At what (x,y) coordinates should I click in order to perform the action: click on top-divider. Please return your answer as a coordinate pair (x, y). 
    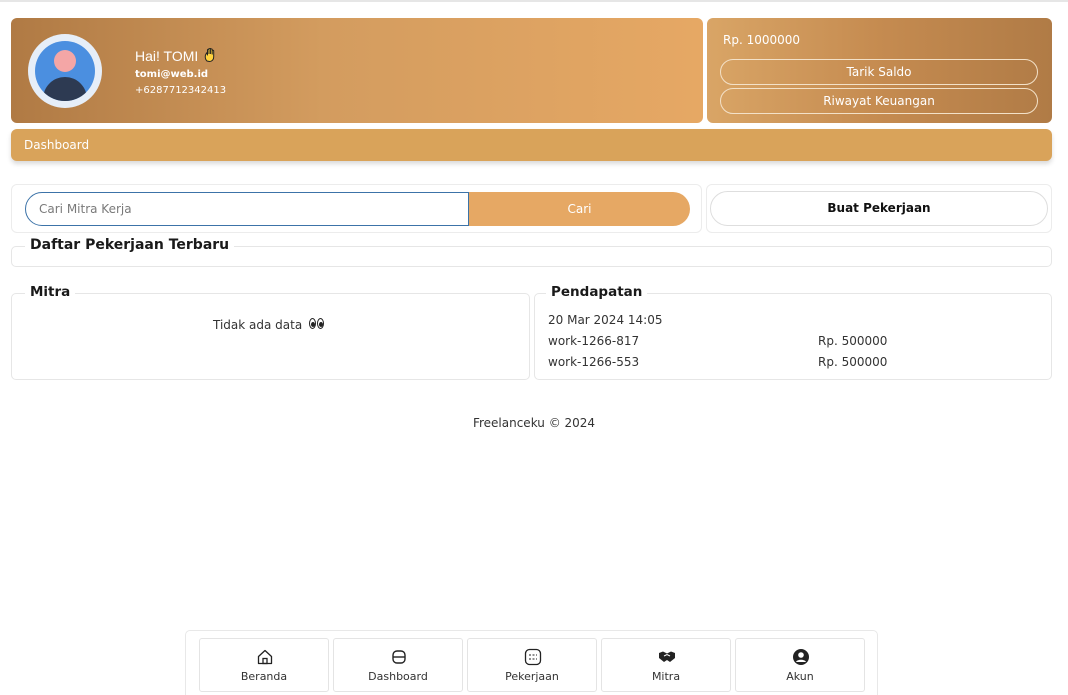
    Looking at the image, I should click on (534, 1).